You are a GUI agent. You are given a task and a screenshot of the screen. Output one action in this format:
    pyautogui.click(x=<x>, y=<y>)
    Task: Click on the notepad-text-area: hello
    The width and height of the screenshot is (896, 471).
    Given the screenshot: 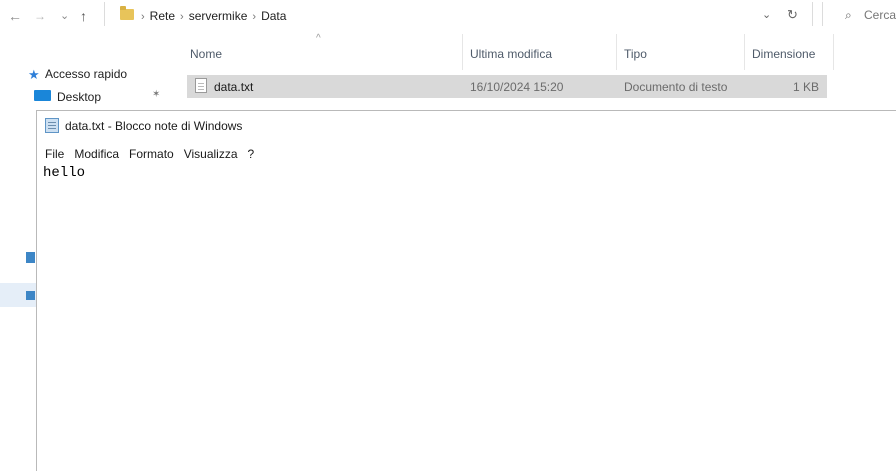 What is the action you would take?
    pyautogui.click(x=64, y=173)
    